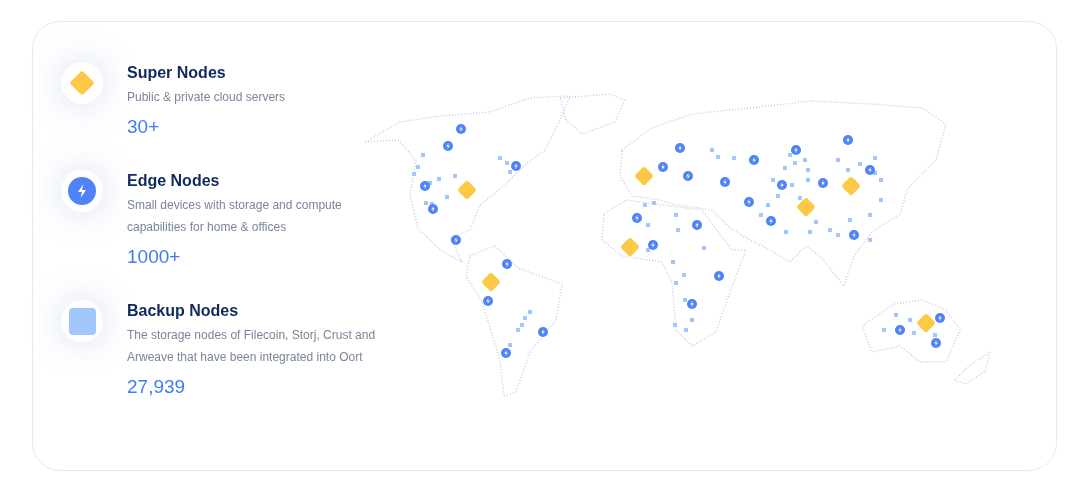 The image size is (1080, 495). I want to click on node-description: Public & private cloud servers, so click(207, 97).